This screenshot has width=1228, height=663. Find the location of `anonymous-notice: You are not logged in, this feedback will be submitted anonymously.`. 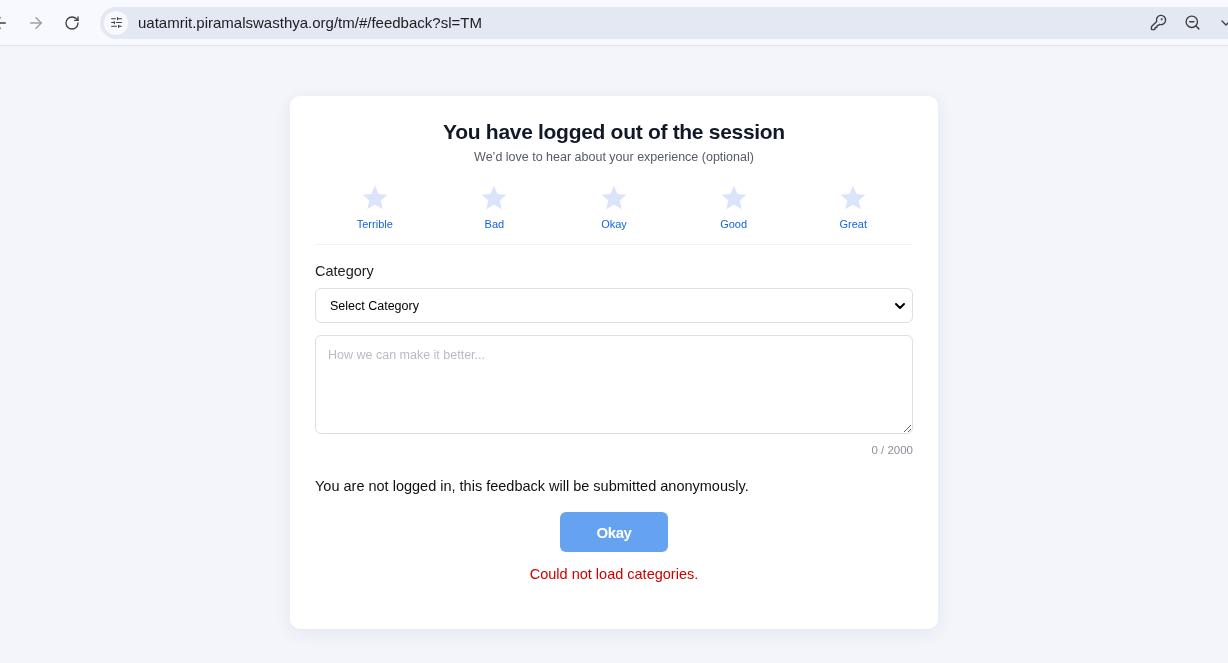

anonymous-notice: You are not logged in, this feedback will be submitted anonymously. is located at coordinates (532, 486).